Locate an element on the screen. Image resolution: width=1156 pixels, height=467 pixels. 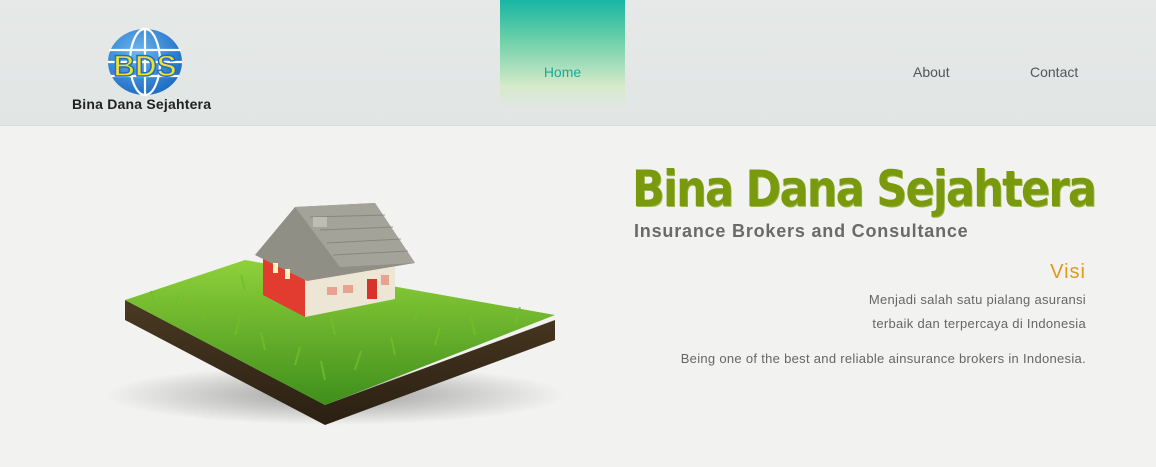
visi-heading: Visi is located at coordinates (1068, 272).